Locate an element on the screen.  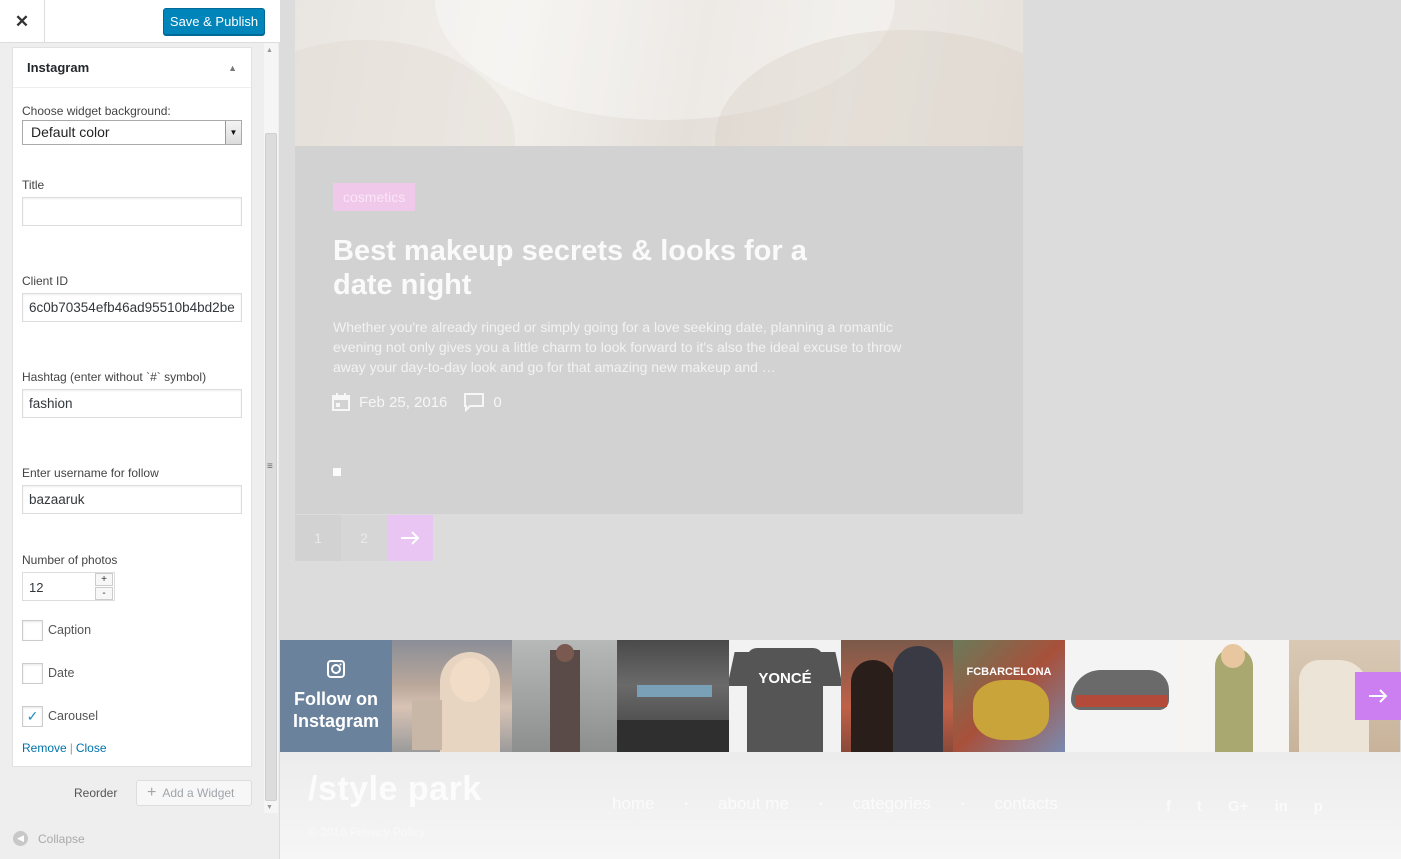
next-page-button is located at coordinates (410, 538).